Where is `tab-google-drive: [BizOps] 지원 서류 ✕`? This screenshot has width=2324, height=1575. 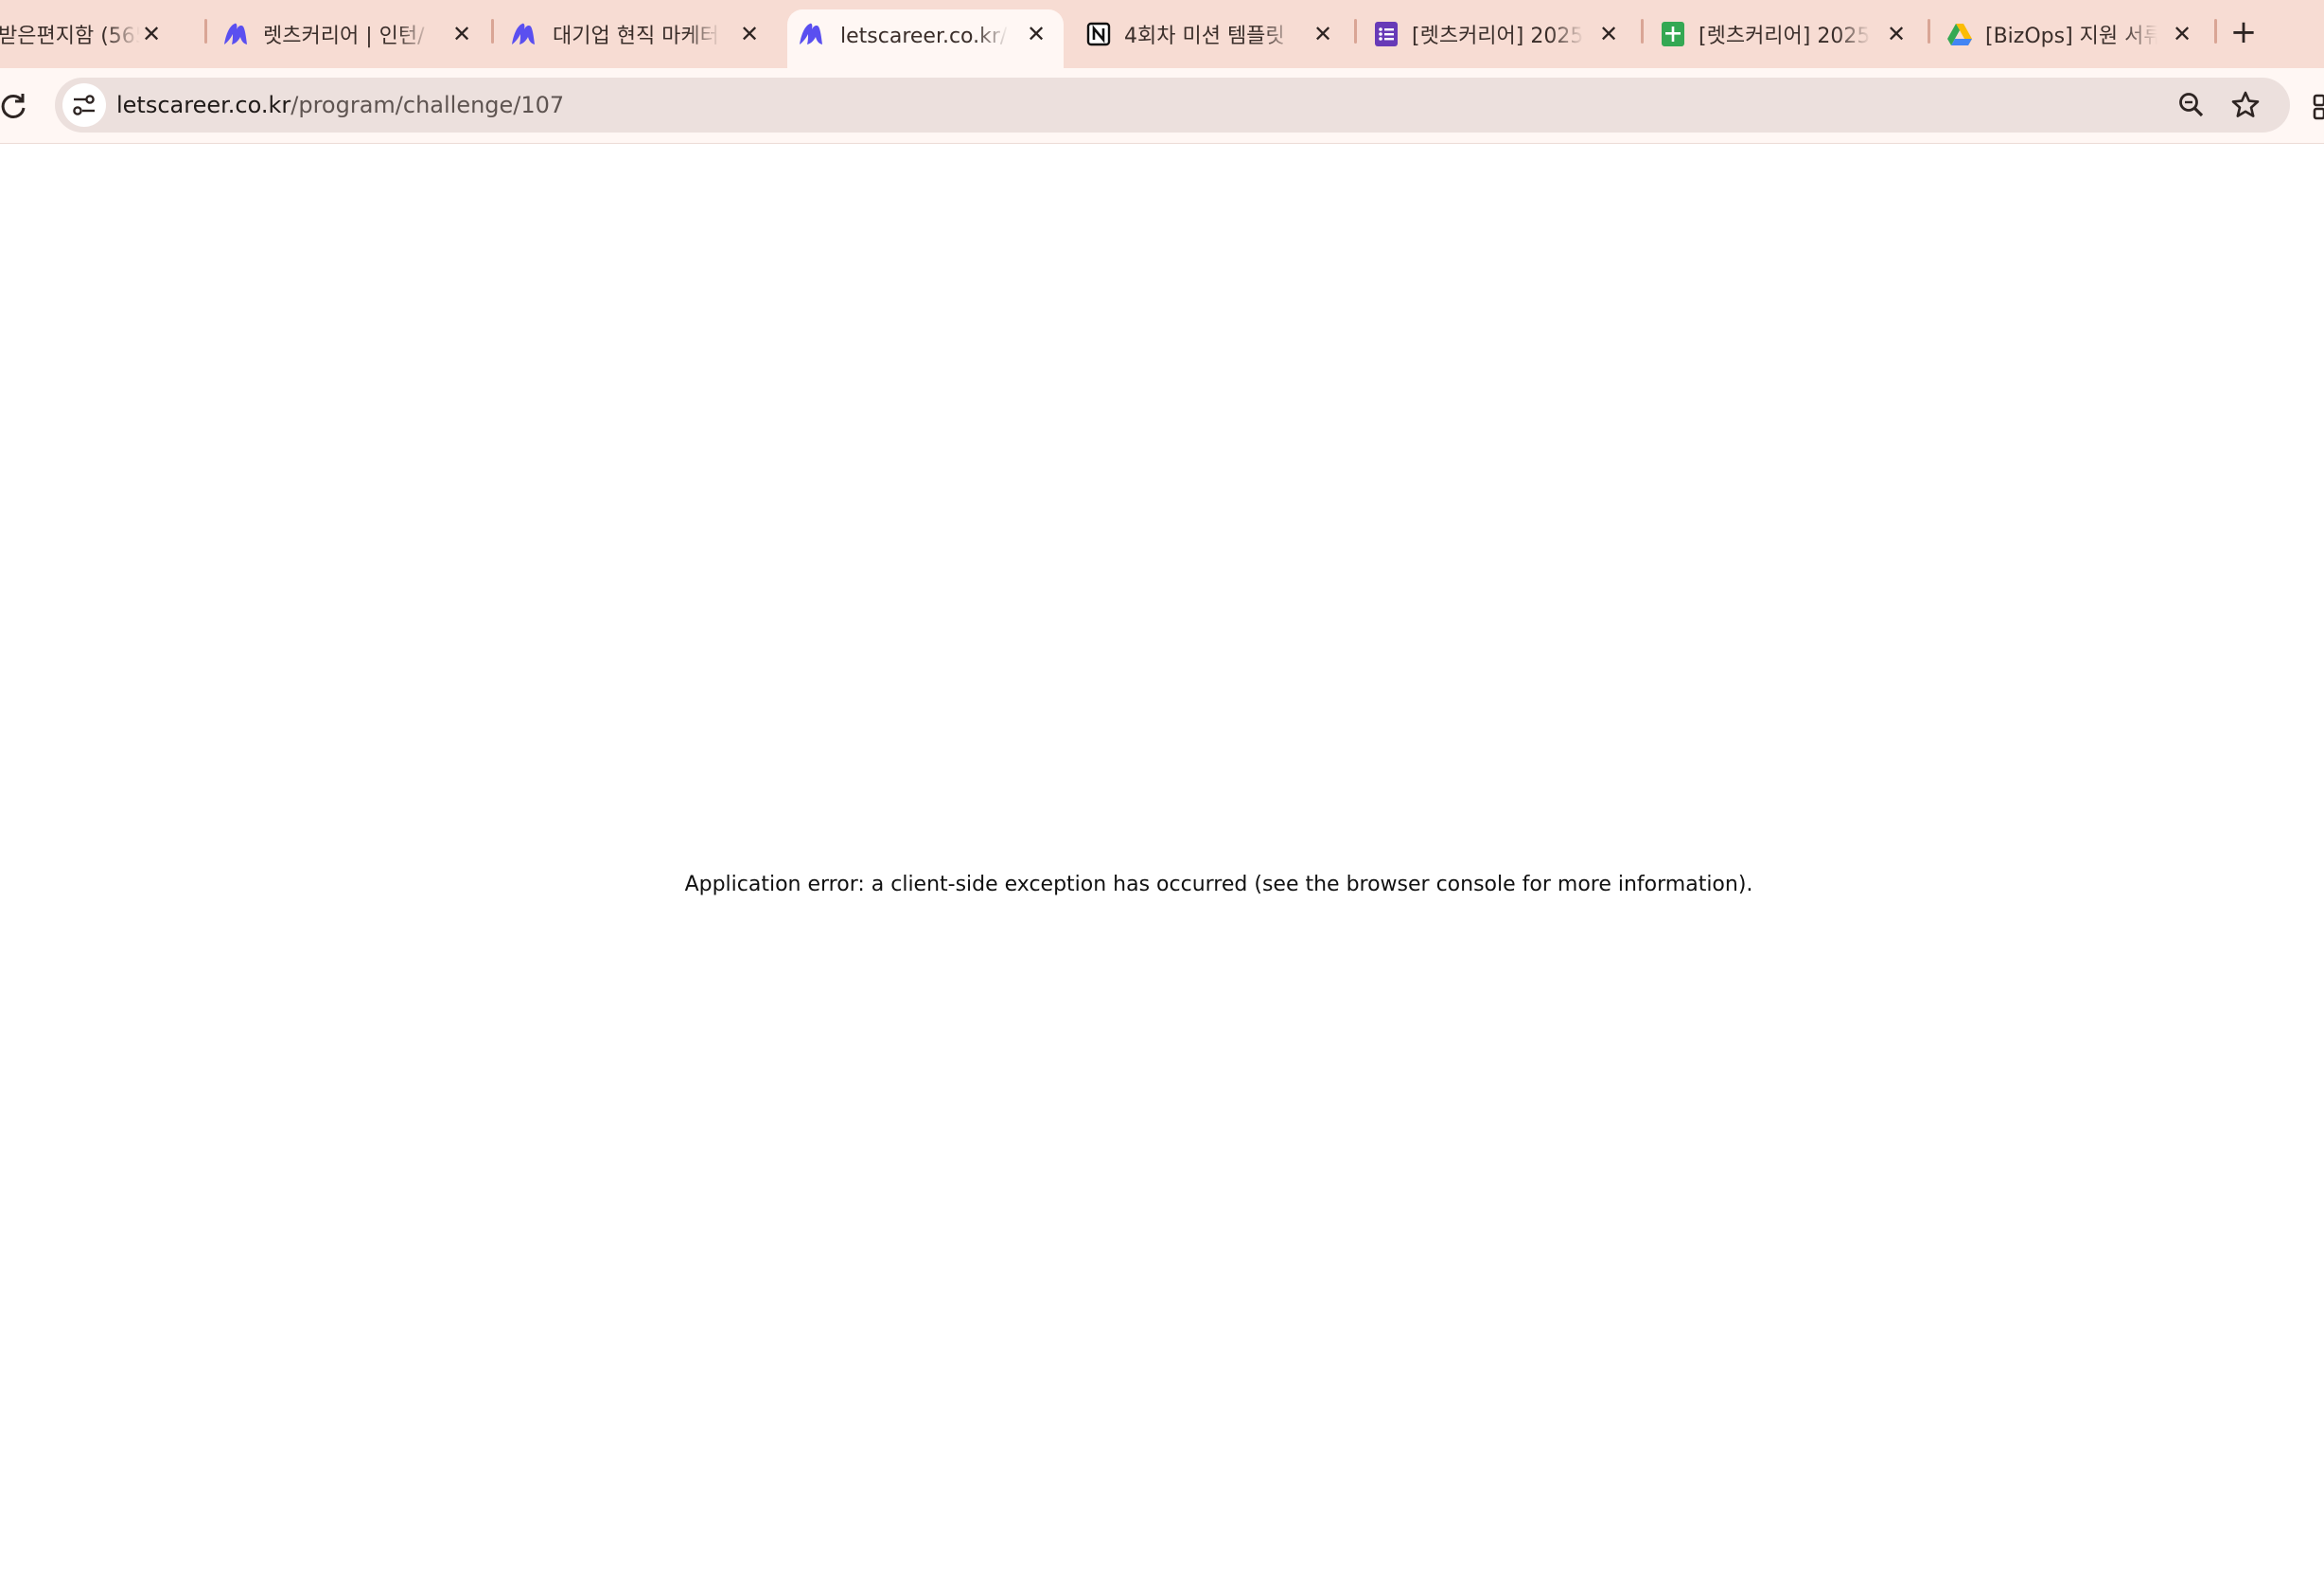 tab-google-drive: [BizOps] 지원 서류 ✕ is located at coordinates (2078, 39).